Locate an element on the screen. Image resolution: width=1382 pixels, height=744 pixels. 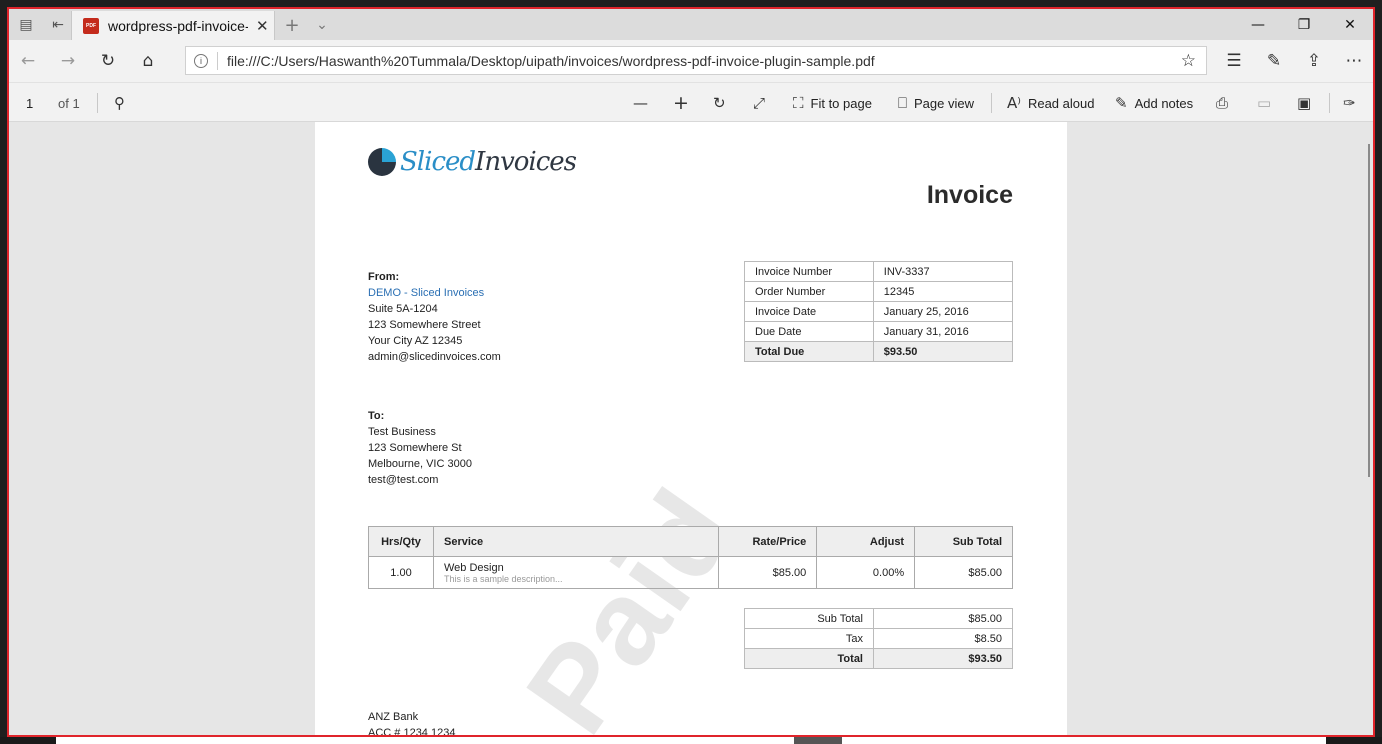
bank-account: ACC # 1234 1234 is located at coordinates (412, 731).